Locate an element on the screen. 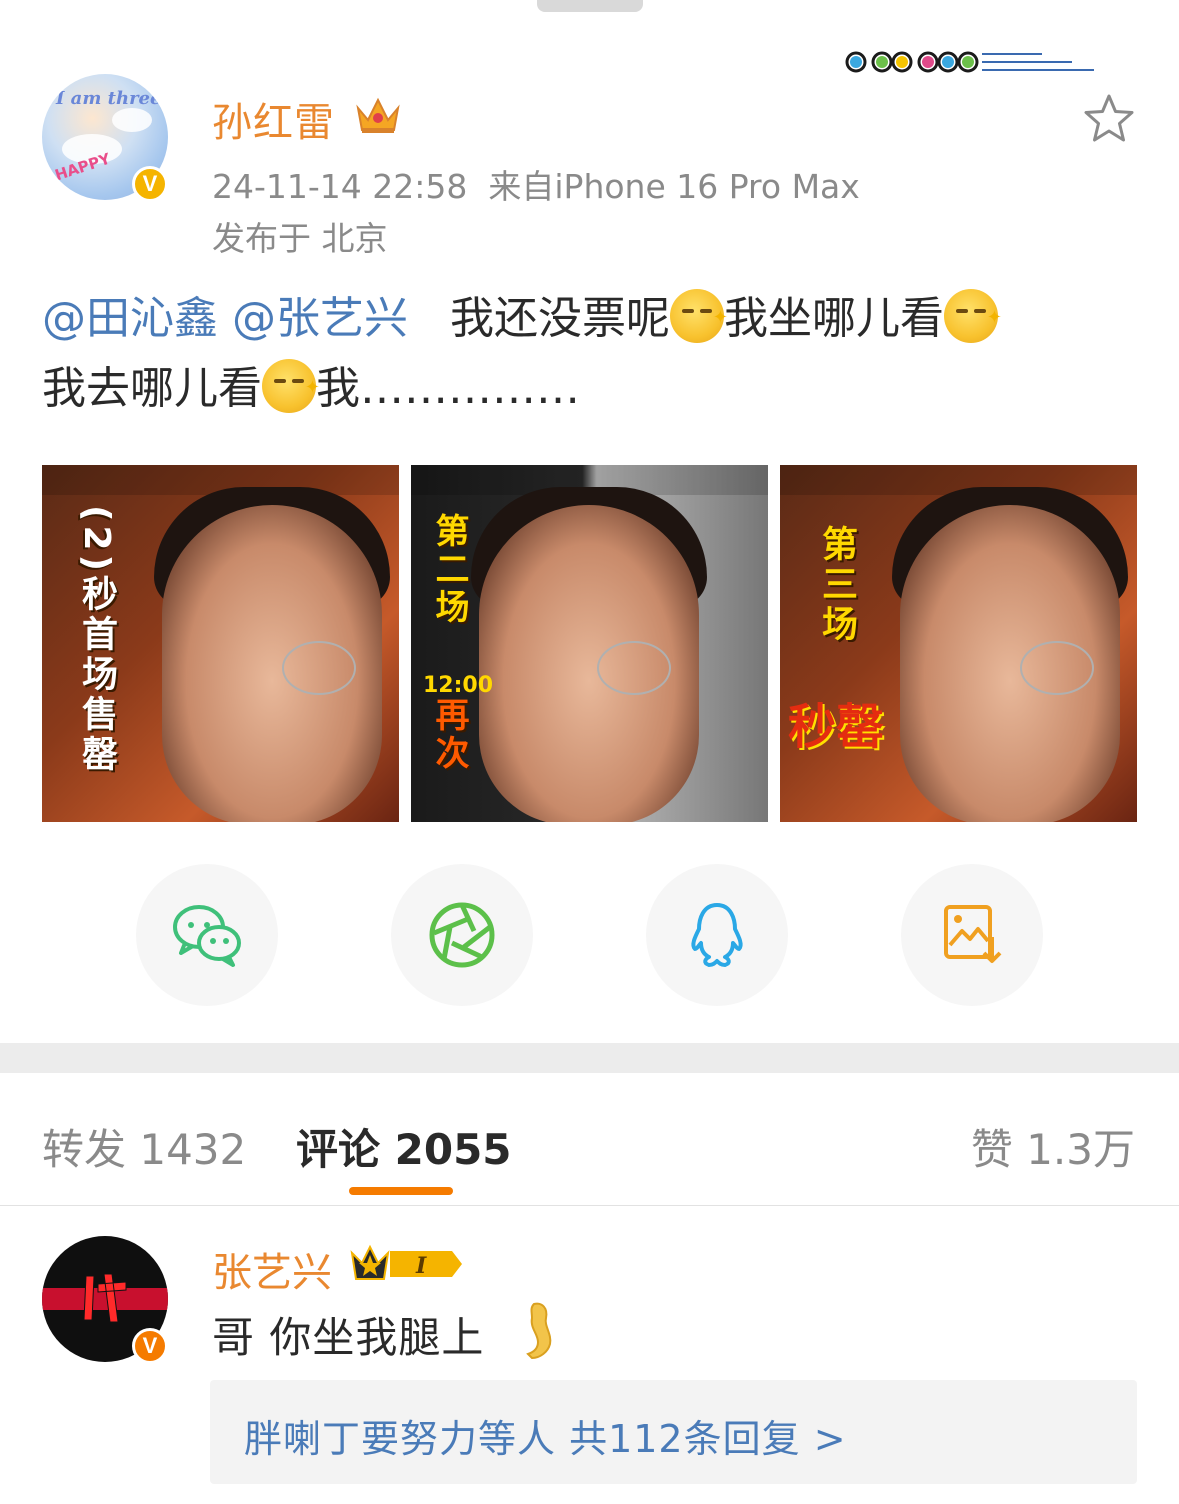  tab-divider is located at coordinates (589, 1205).